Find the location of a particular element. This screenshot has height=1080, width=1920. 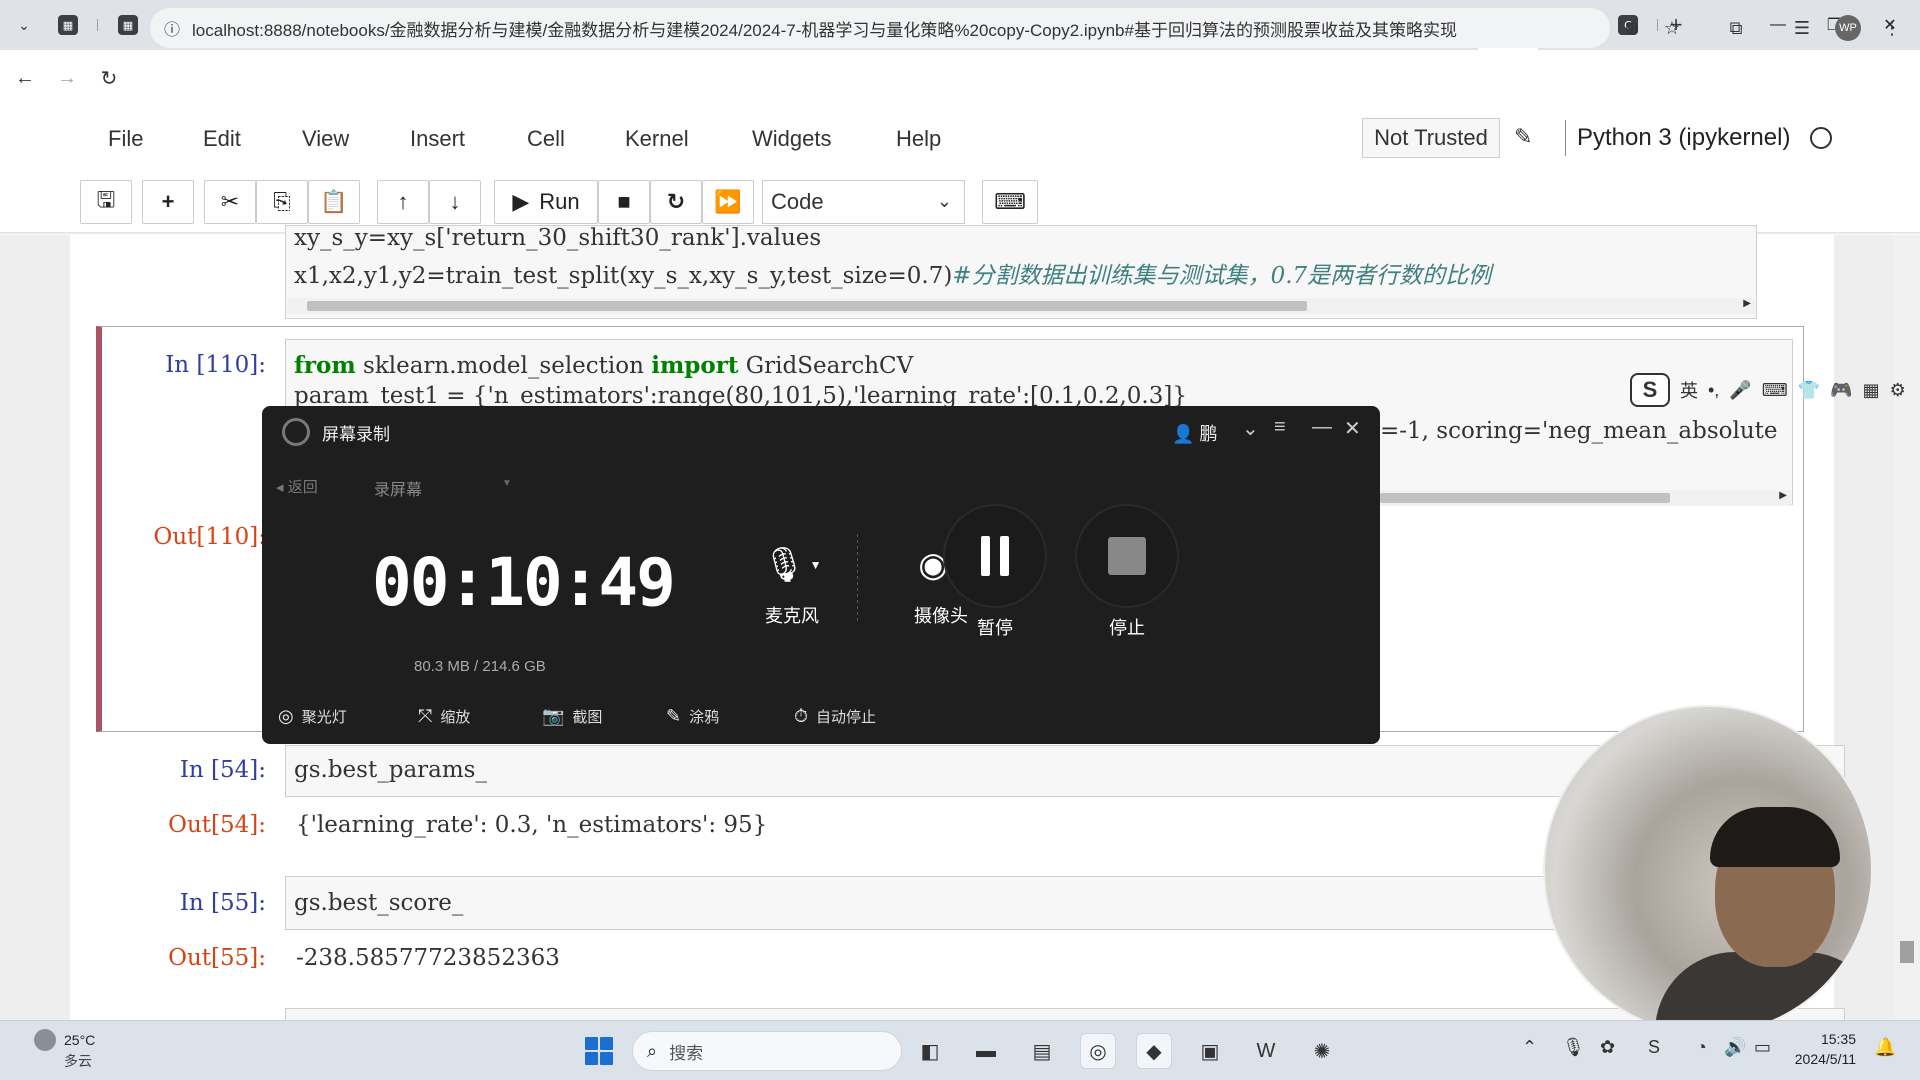

back-button: ◂ 返回 is located at coordinates (297, 486).